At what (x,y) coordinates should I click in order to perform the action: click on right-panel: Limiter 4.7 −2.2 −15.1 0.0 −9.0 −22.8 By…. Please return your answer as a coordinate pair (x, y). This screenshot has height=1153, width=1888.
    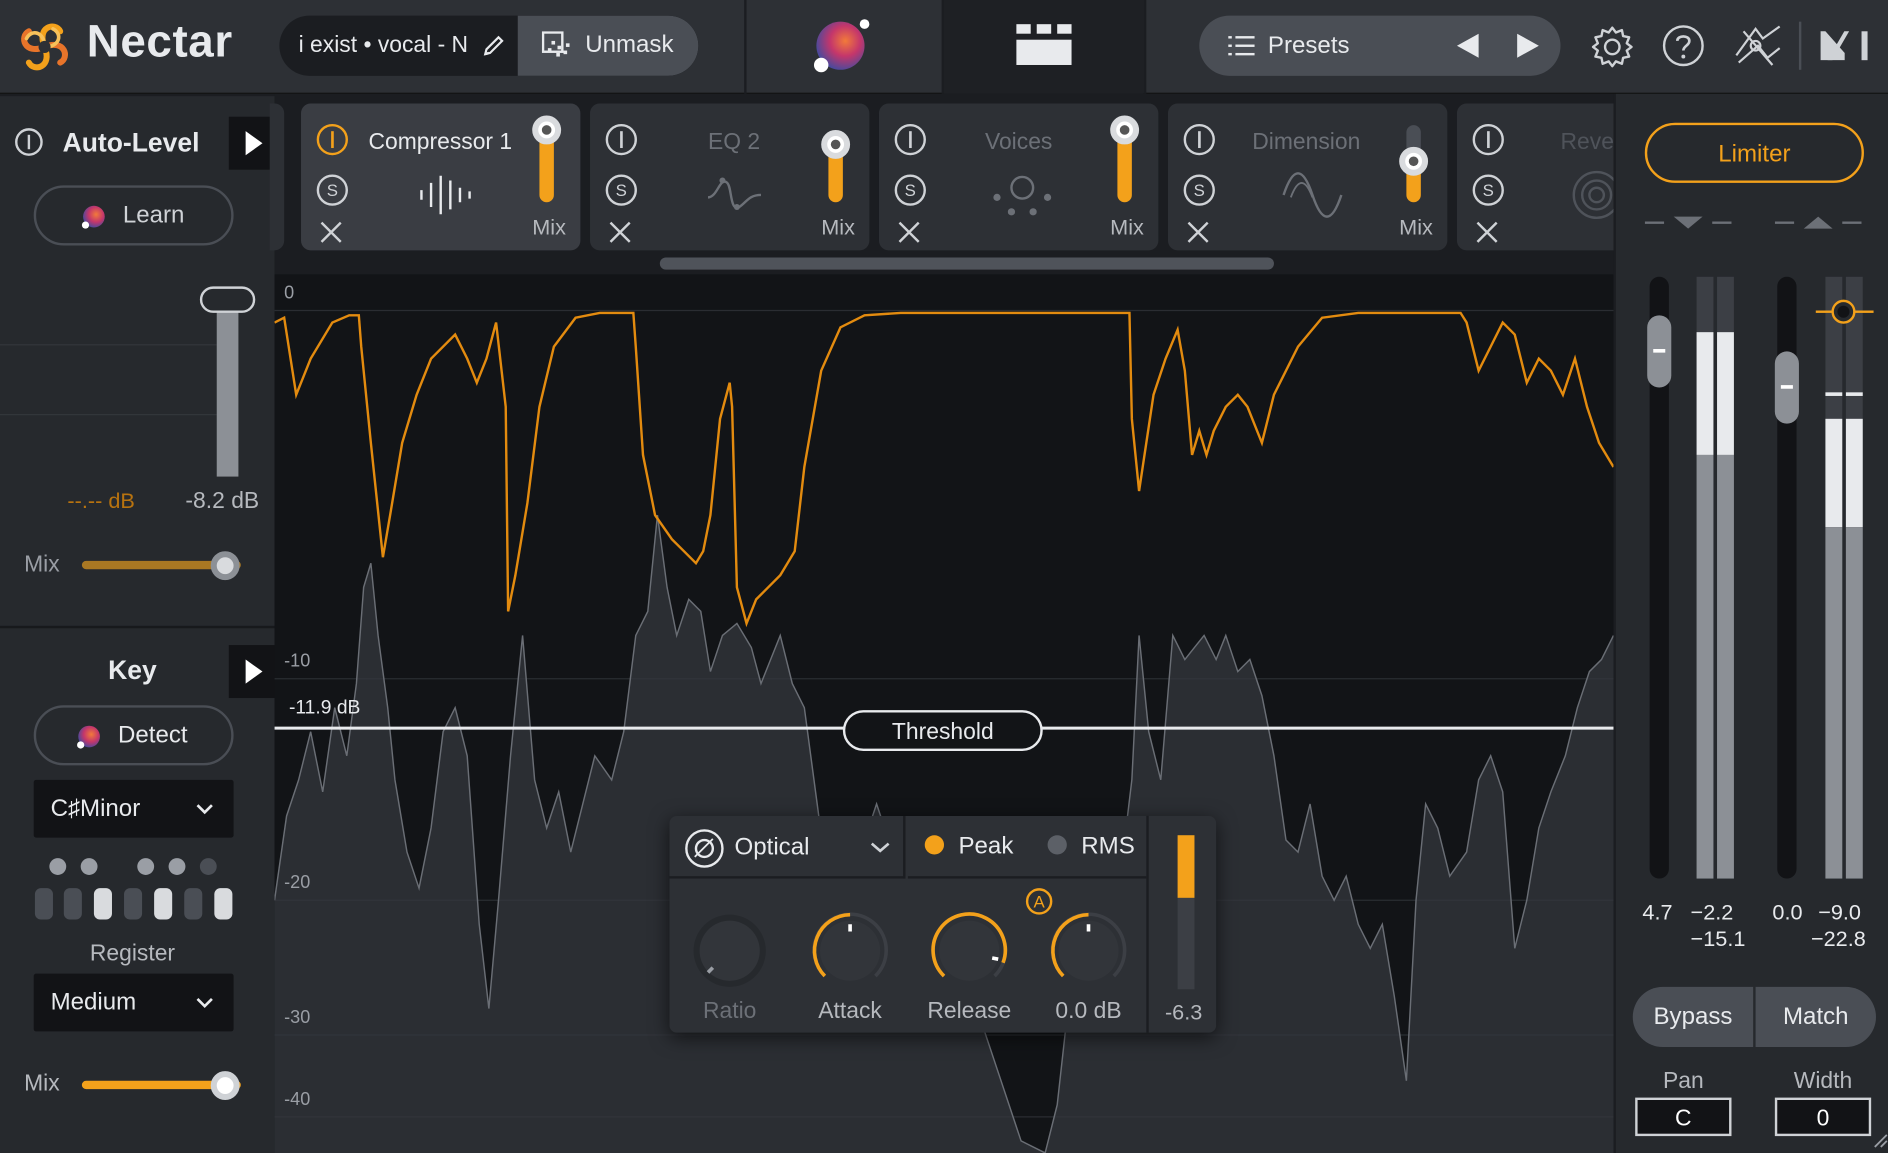
    Looking at the image, I should click on (1751, 623).